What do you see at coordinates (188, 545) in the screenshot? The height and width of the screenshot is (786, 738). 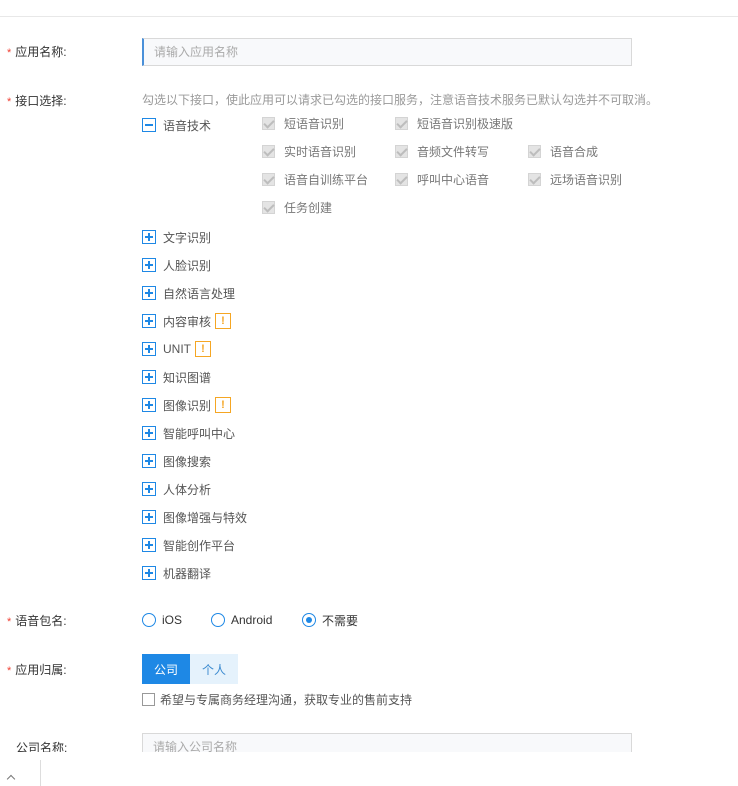 I see `group-creation-platform: 智能创作平台` at bounding box center [188, 545].